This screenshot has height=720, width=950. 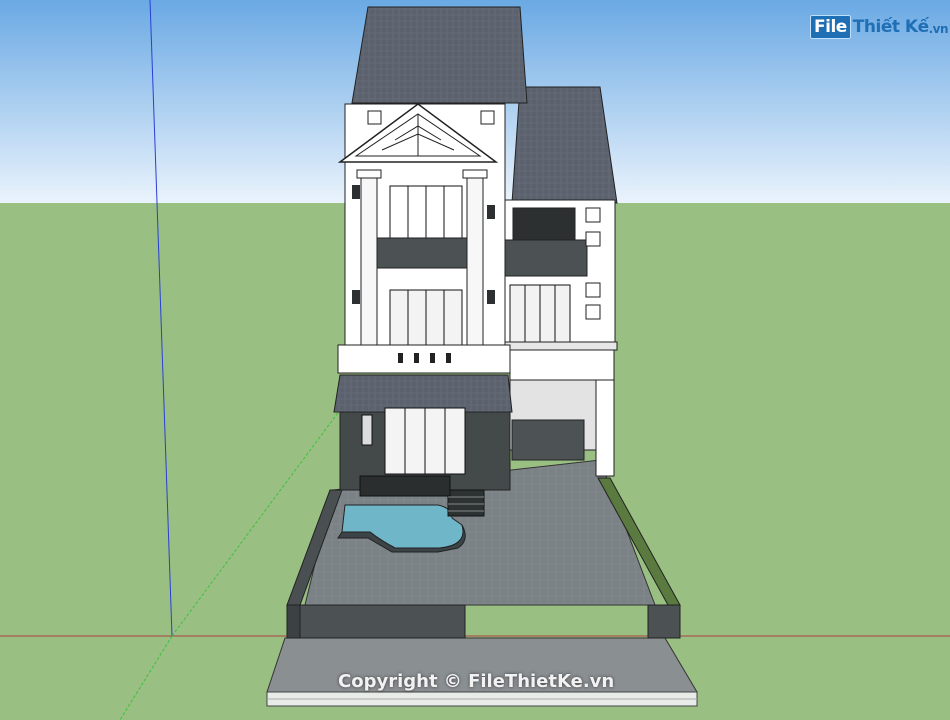 What do you see at coordinates (830, 27) in the screenshot?
I see `logo-box: File` at bounding box center [830, 27].